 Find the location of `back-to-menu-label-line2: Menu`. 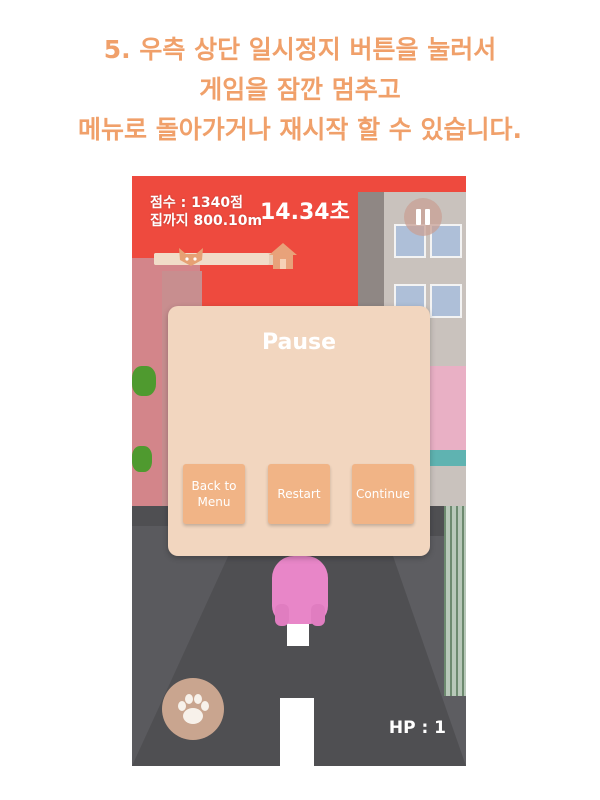

back-to-menu-label-line2: Menu is located at coordinates (214, 502).